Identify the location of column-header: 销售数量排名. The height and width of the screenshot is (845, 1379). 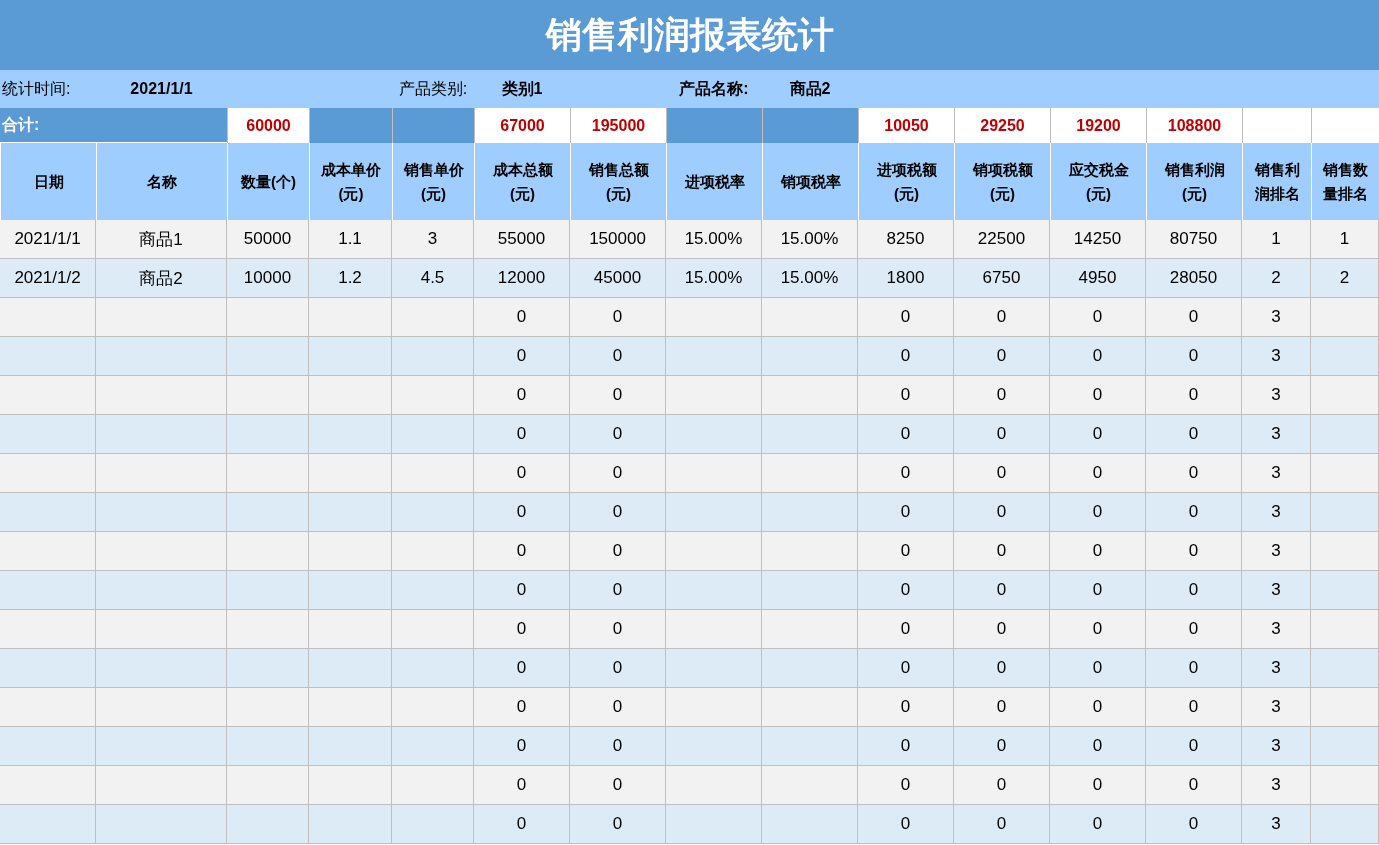
(1345, 181).